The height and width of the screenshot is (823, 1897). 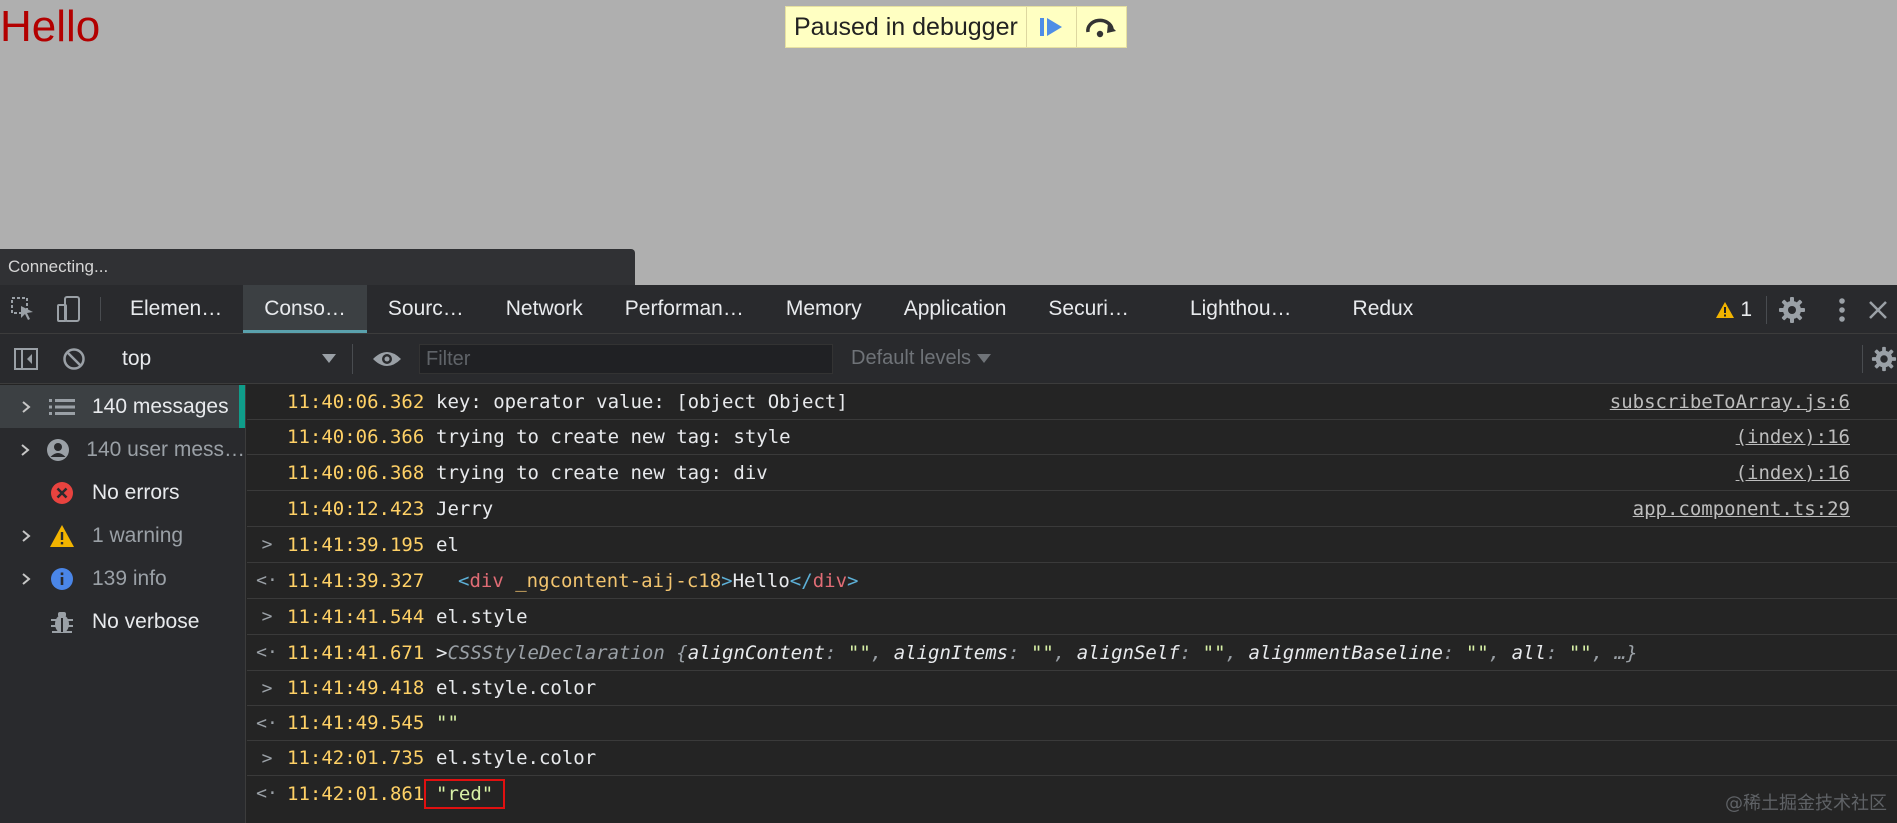 I want to click on timestamp: 11:41:39.195, so click(x=356, y=544).